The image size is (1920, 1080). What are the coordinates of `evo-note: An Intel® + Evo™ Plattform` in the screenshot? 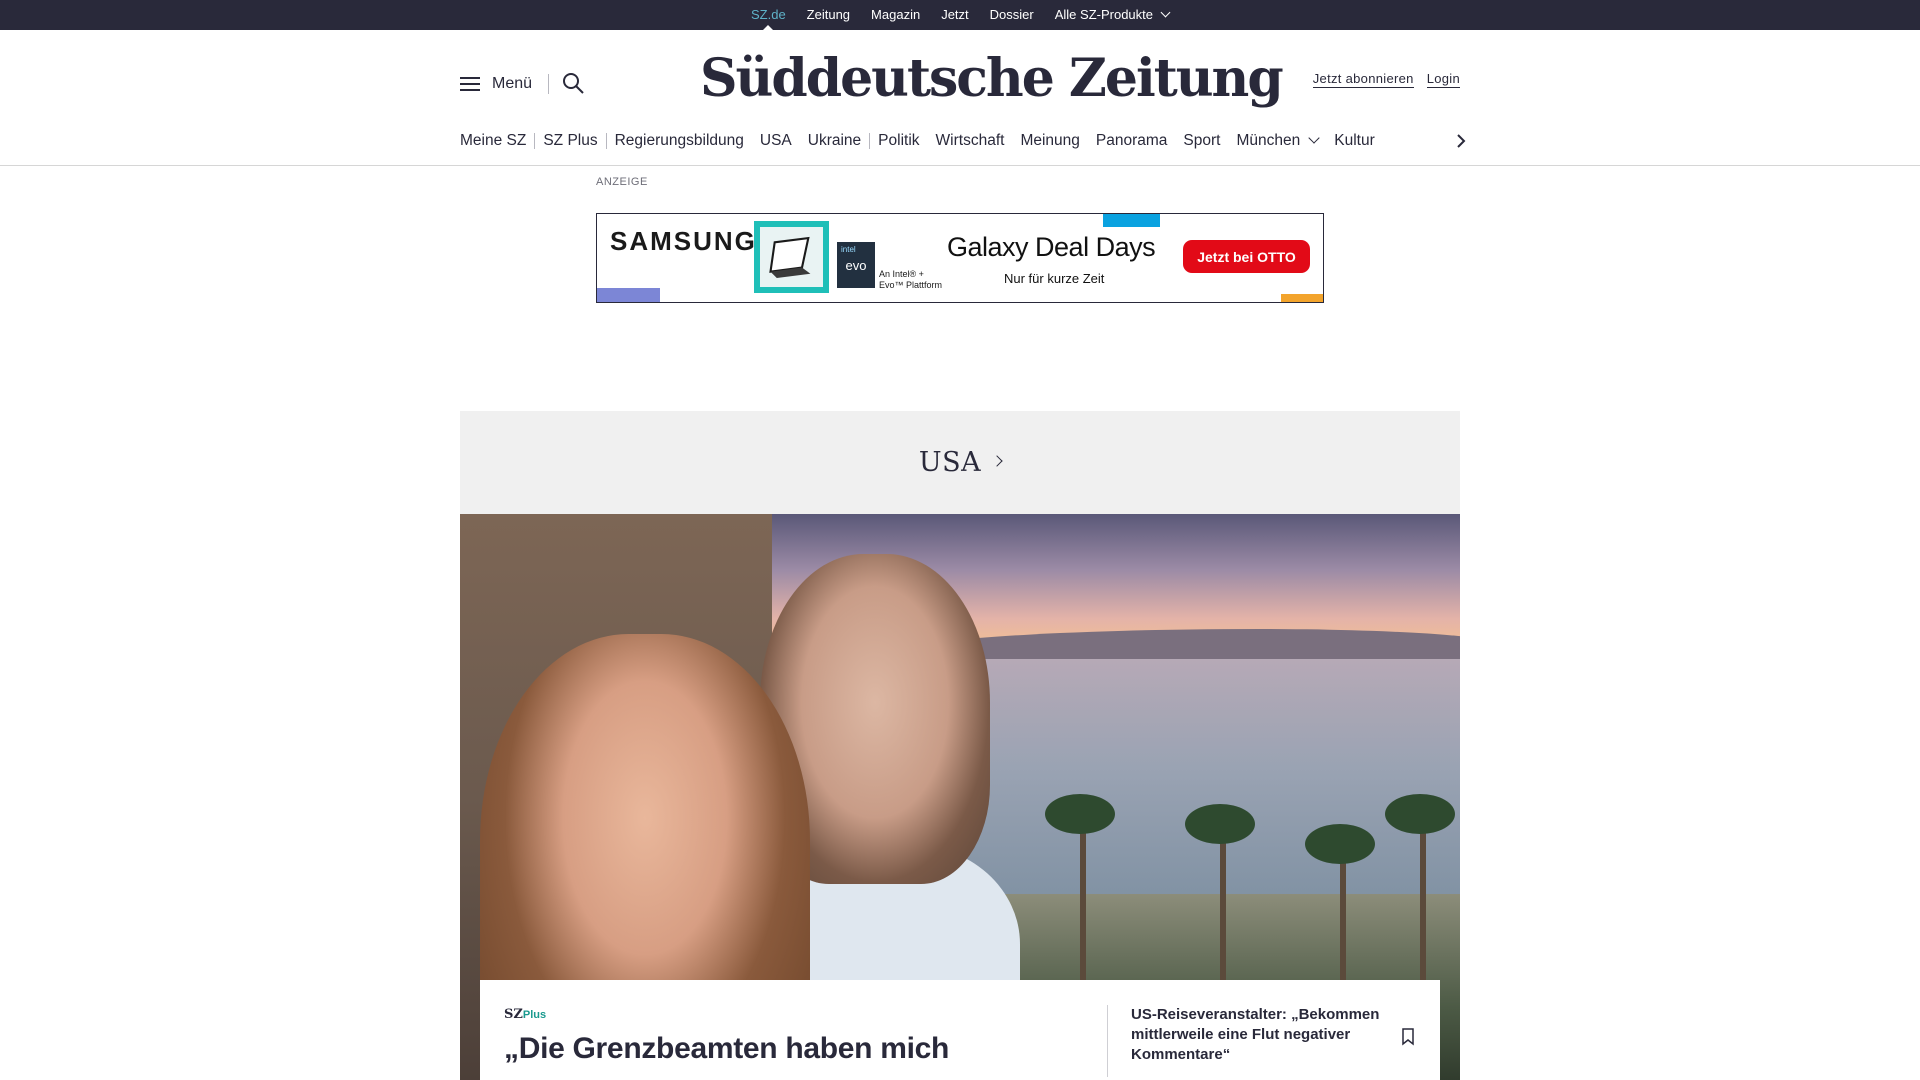 It's located at (910, 280).